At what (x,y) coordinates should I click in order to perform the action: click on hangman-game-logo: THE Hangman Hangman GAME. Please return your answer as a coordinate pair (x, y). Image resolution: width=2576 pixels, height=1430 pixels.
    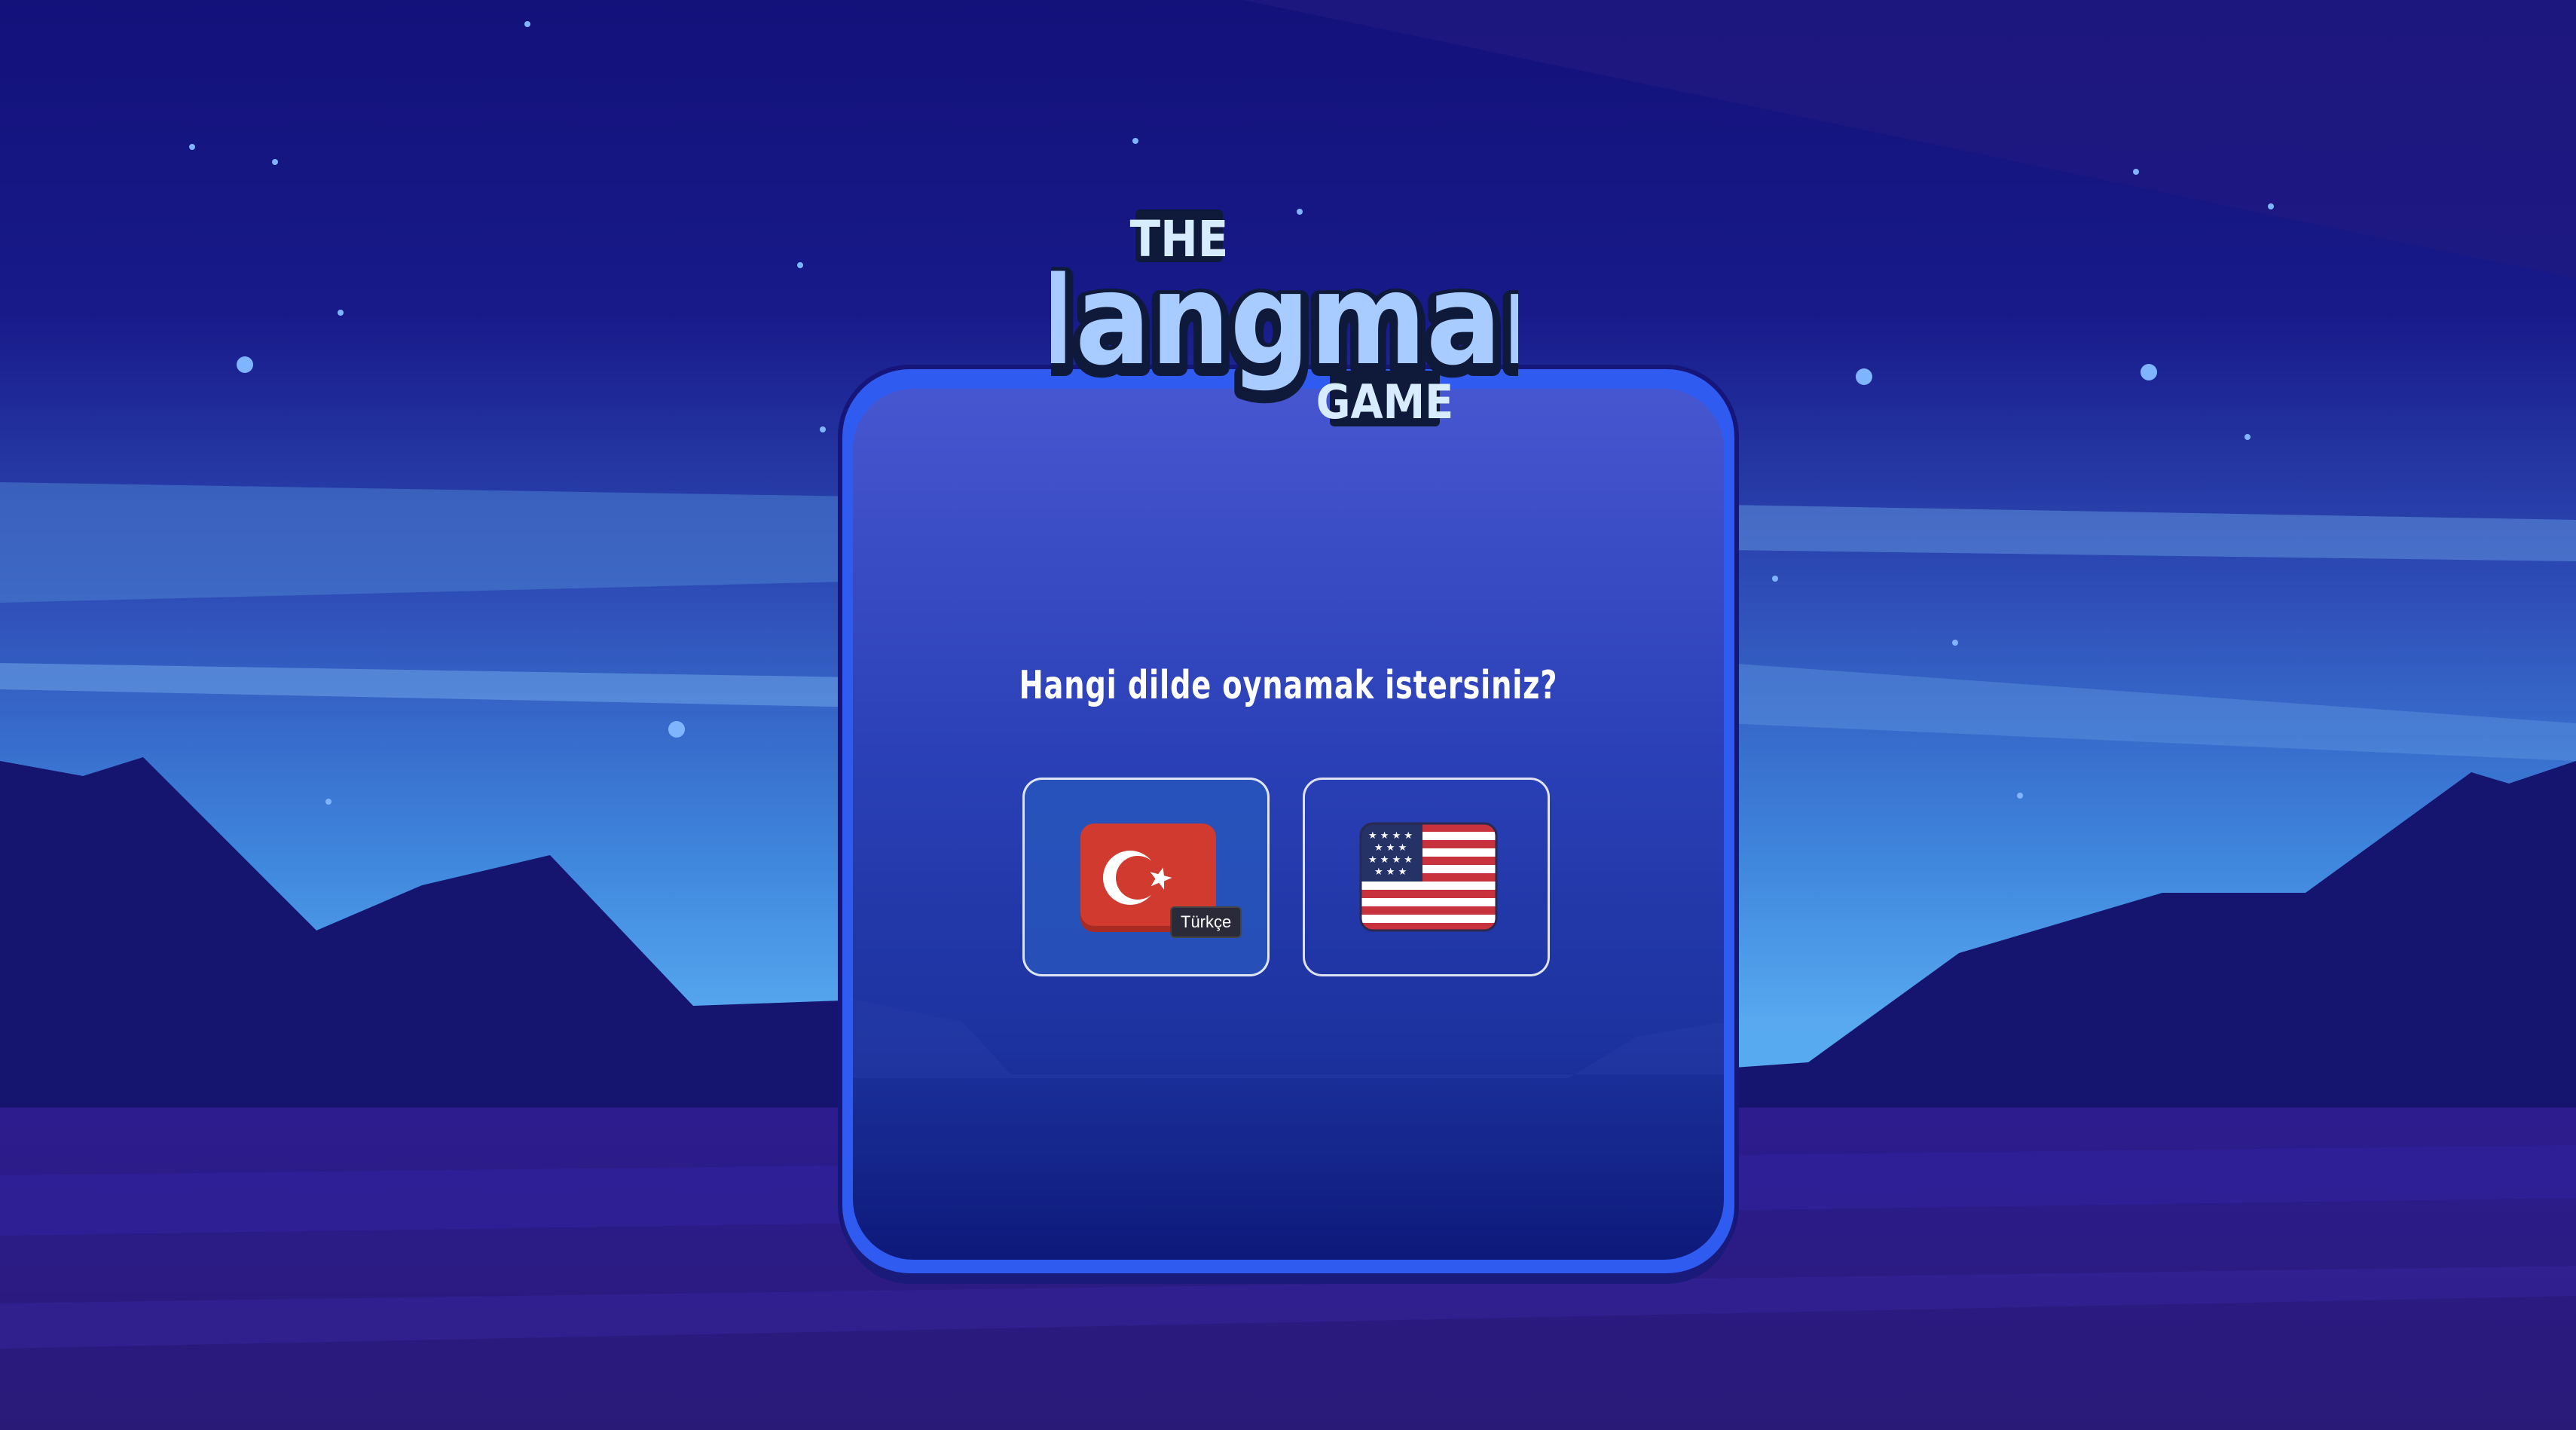
    Looking at the image, I should click on (1284, 319).